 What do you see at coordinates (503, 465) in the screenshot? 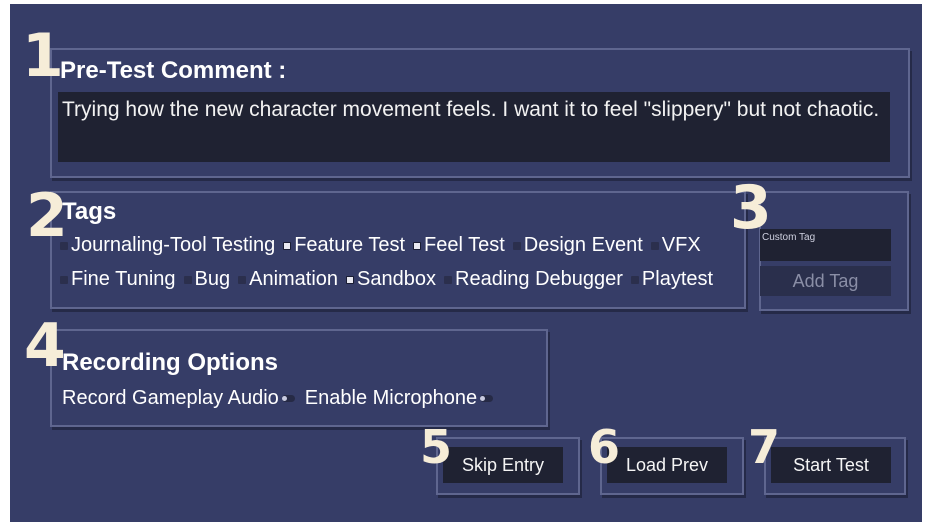
I see `skip-entry-button: Skip Entry` at bounding box center [503, 465].